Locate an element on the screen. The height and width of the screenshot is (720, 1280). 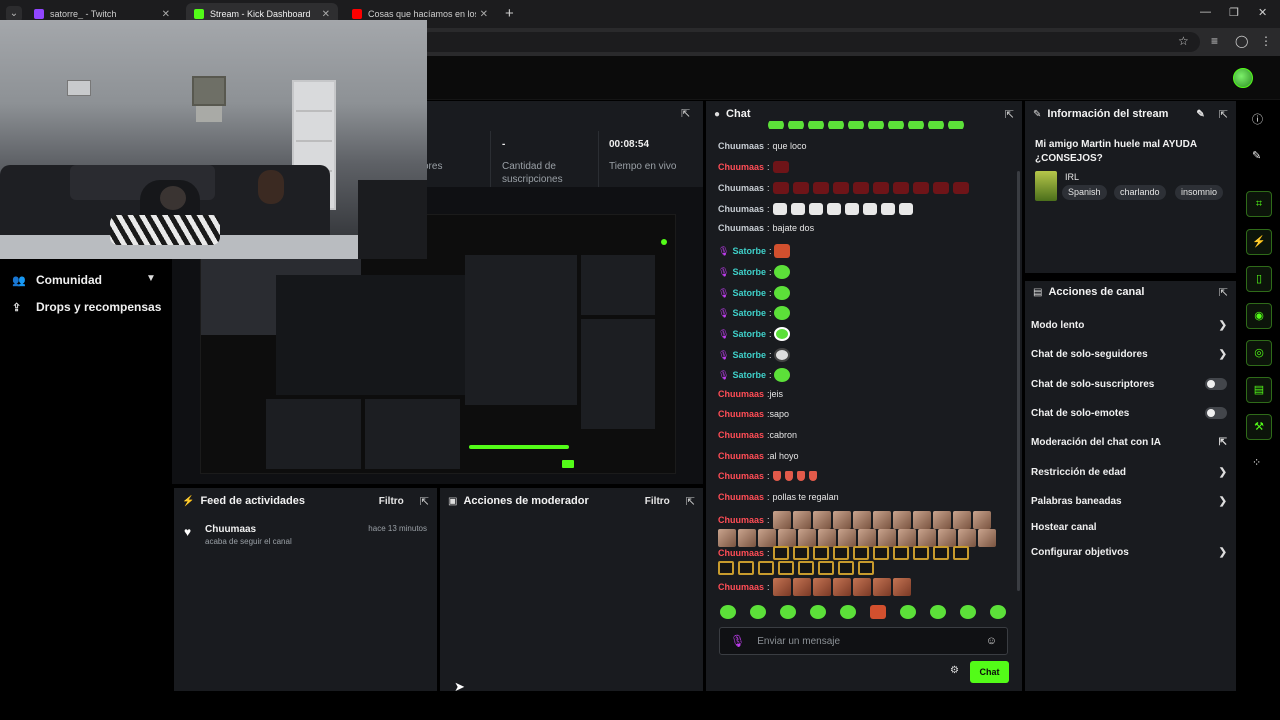
chat-bubble-icon: ● is located at coordinates (717, 114).